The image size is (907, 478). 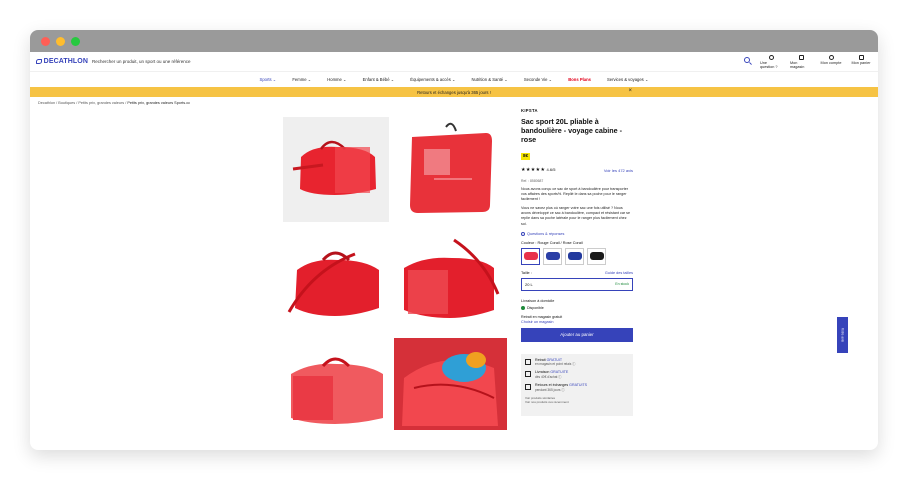 What do you see at coordinates (577, 402) in the screenshot?
I see `fine-print-2: Voir nos produits vus récemment` at bounding box center [577, 402].